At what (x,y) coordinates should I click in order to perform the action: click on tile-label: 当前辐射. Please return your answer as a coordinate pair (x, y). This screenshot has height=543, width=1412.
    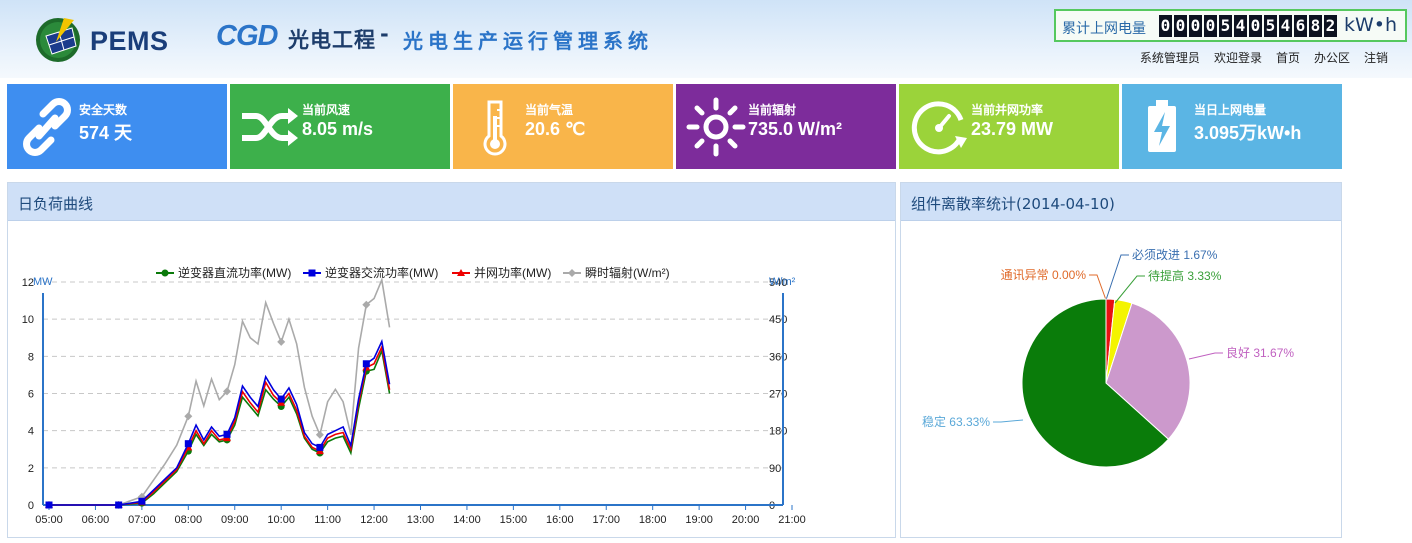
    Looking at the image, I should click on (772, 110).